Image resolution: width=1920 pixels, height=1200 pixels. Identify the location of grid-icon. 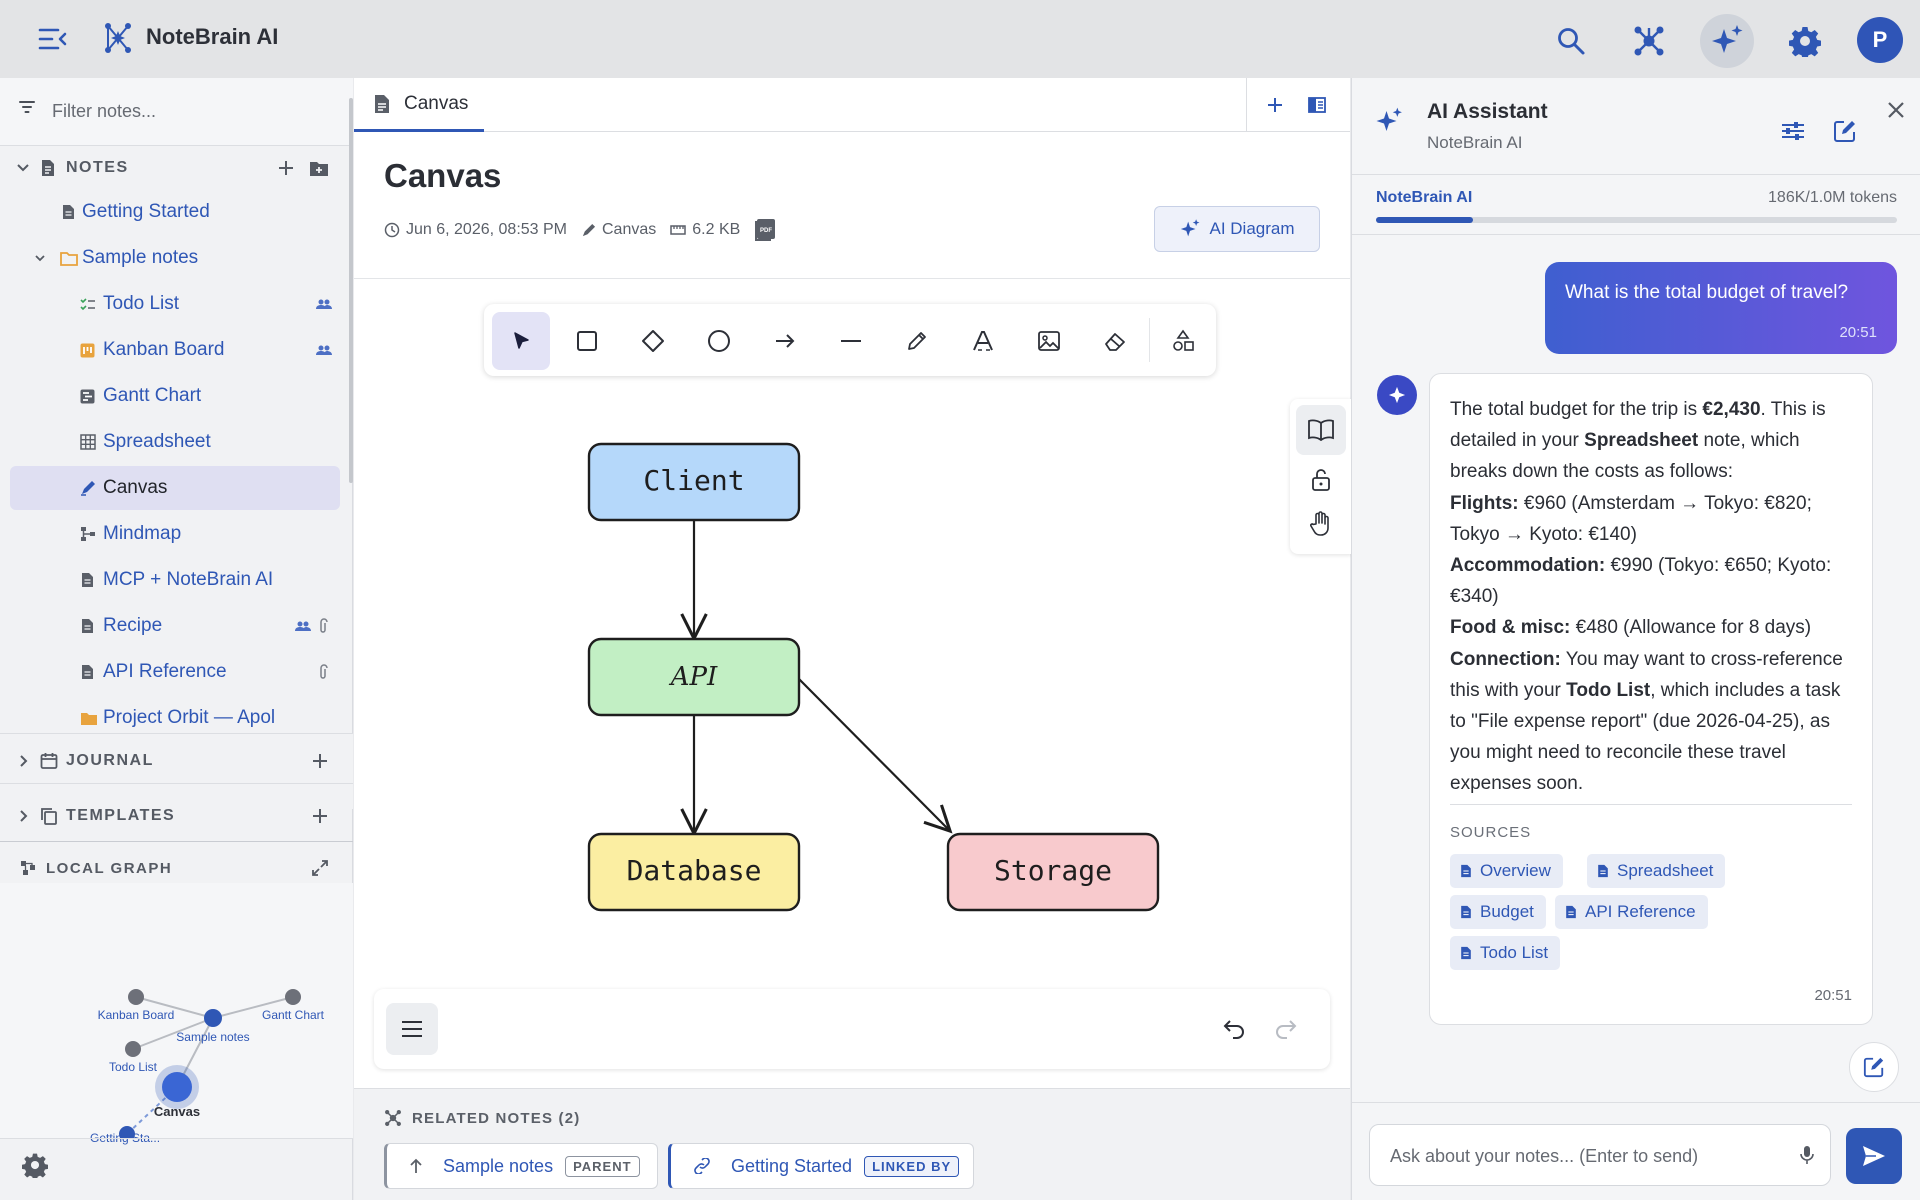
(88, 442).